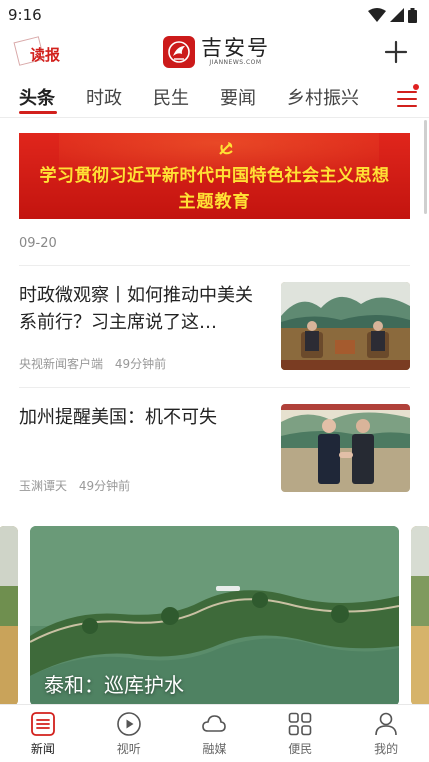 Image resolution: width=429 pixels, height=762 pixels. What do you see at coordinates (214, 202) in the screenshot?
I see `banner-subtitle: 主题教育` at bounding box center [214, 202].